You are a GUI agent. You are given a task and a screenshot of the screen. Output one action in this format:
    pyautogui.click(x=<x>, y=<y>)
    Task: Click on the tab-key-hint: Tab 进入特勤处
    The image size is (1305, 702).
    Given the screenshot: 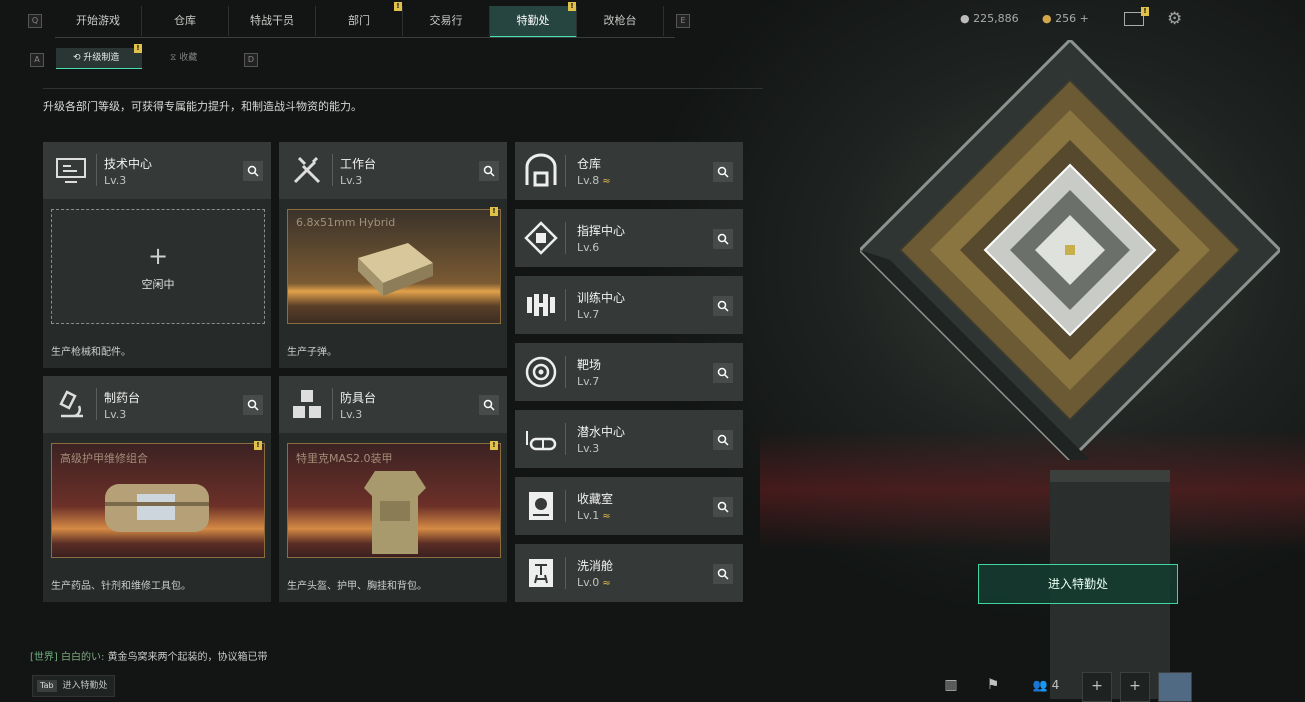 What is the action you would take?
    pyautogui.click(x=73, y=686)
    